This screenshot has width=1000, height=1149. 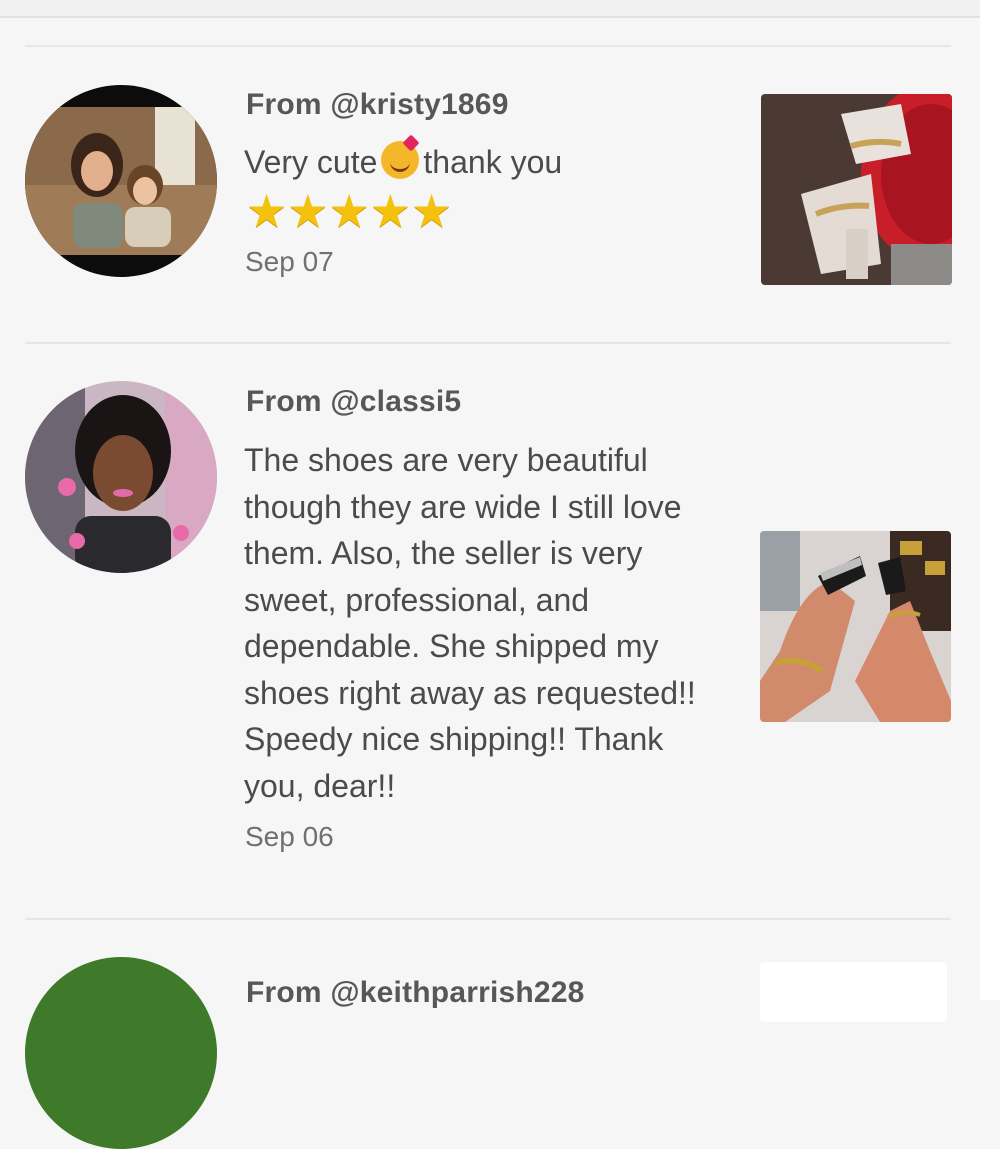 I want to click on product-photo, so click(x=853, y=992).